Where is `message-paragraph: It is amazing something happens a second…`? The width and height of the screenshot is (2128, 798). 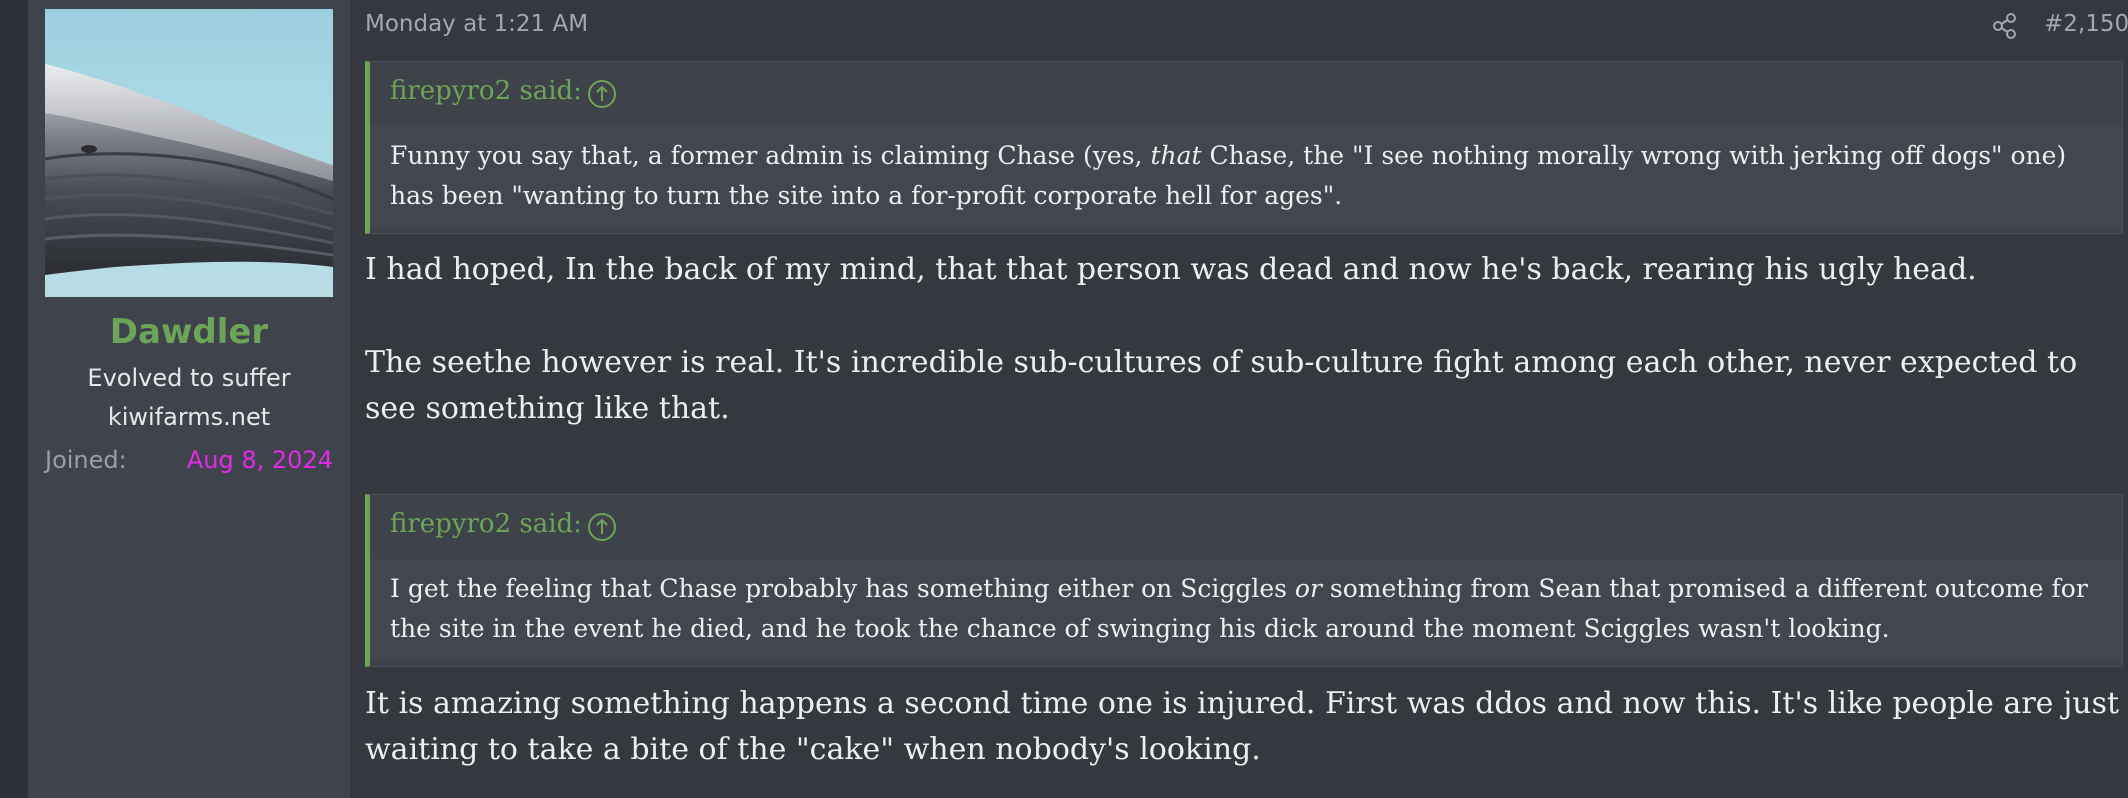 message-paragraph: It is amazing something happens a second… is located at coordinates (1242, 726).